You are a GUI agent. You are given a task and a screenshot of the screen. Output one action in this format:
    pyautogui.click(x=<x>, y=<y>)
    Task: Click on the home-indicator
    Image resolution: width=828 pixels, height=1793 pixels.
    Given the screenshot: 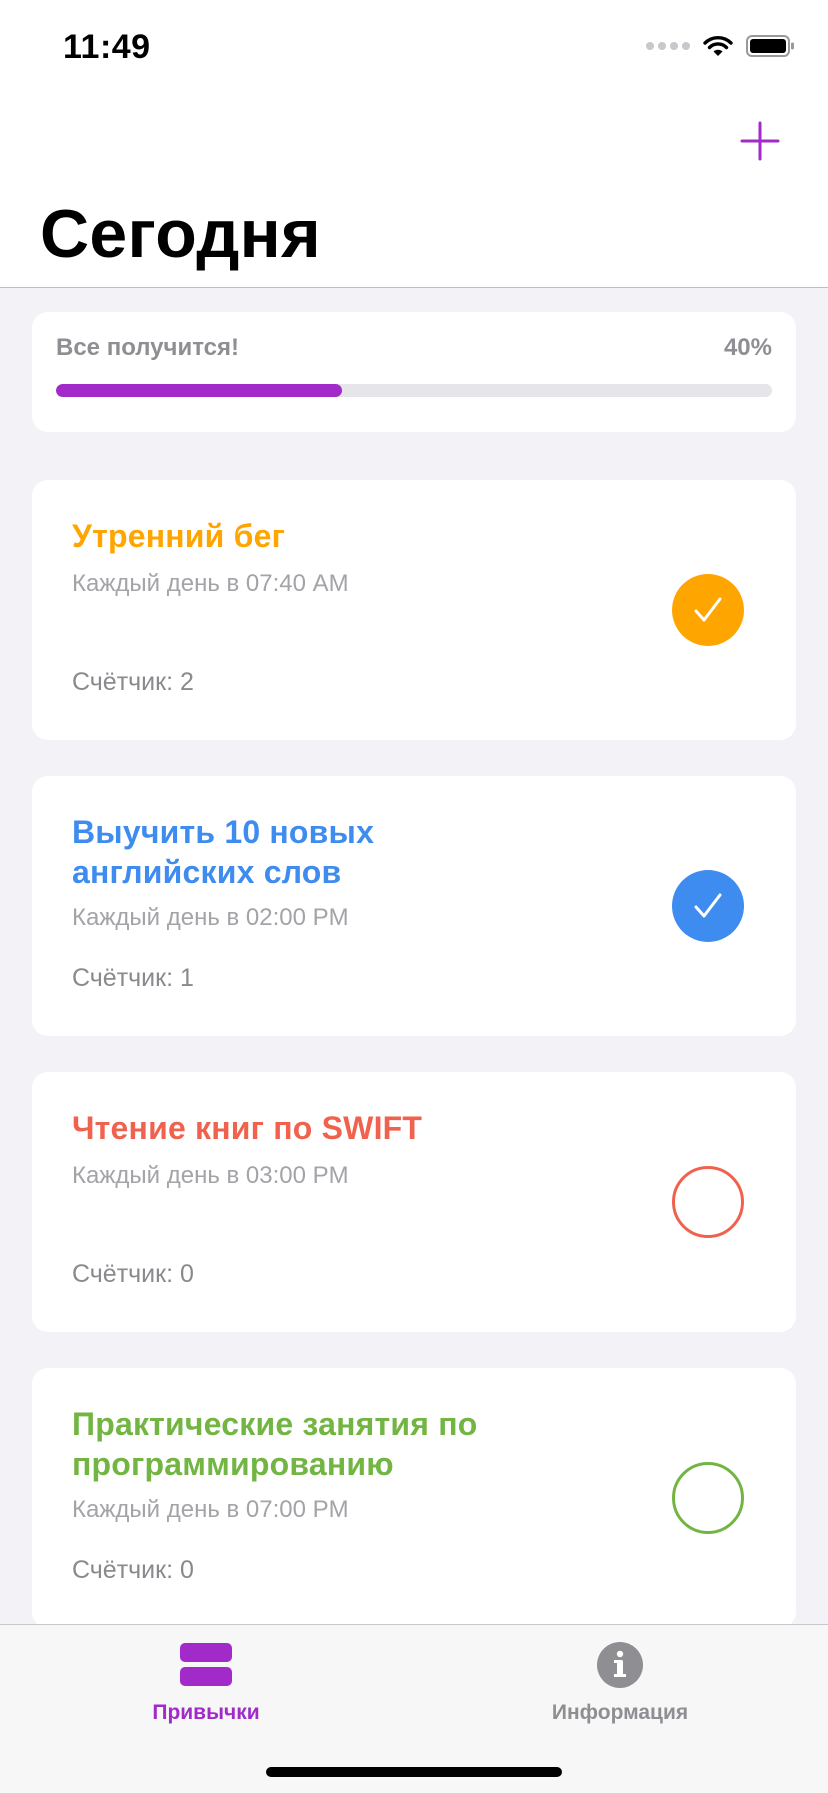 What is the action you would take?
    pyautogui.click(x=414, y=1772)
    